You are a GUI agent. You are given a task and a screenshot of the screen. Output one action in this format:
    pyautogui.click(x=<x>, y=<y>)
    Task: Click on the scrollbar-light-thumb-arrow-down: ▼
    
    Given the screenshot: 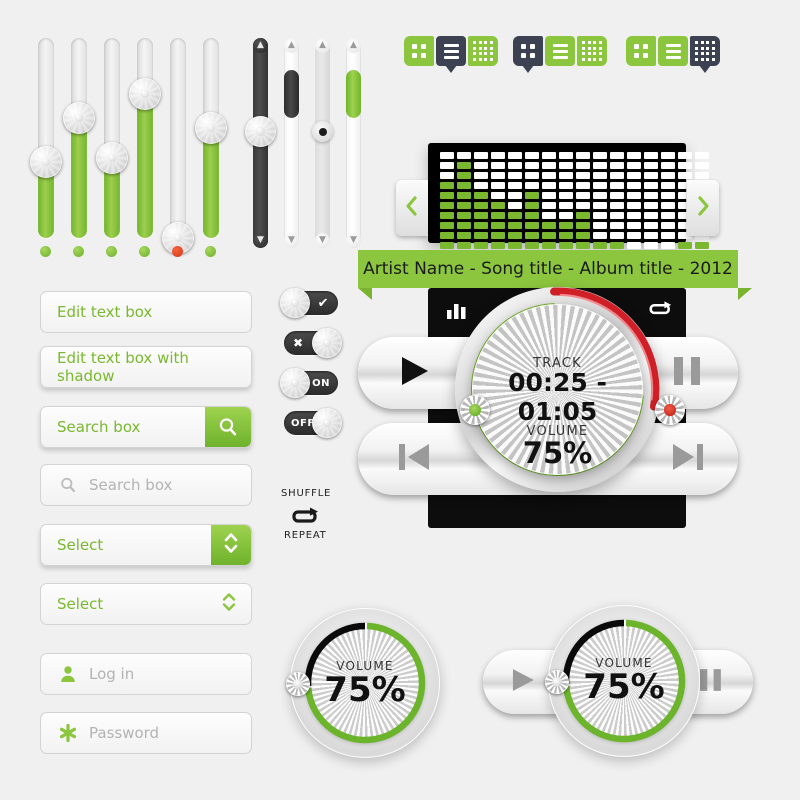 What is the action you would take?
    pyautogui.click(x=291, y=240)
    